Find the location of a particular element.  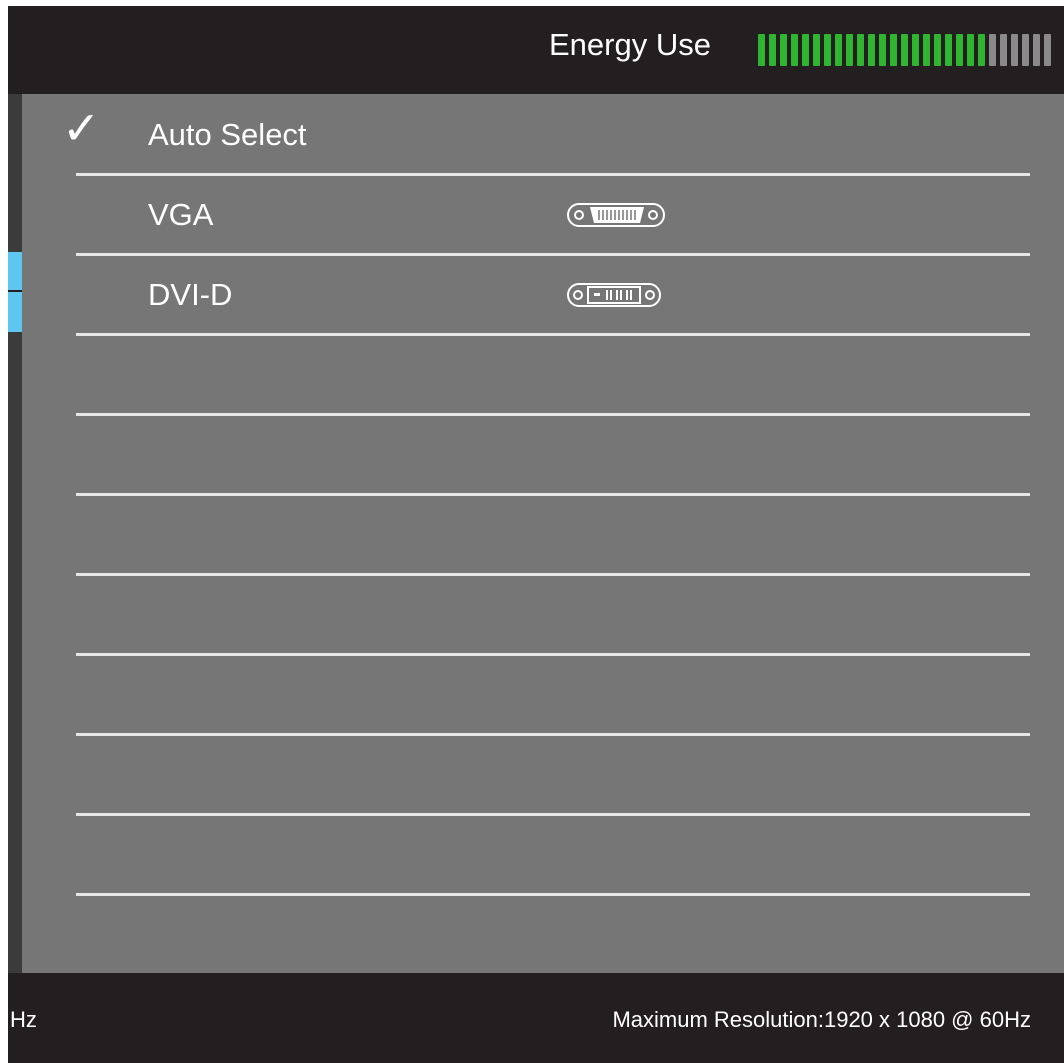

current-refresh-rate-text: Hz is located at coordinates (23, 1019).